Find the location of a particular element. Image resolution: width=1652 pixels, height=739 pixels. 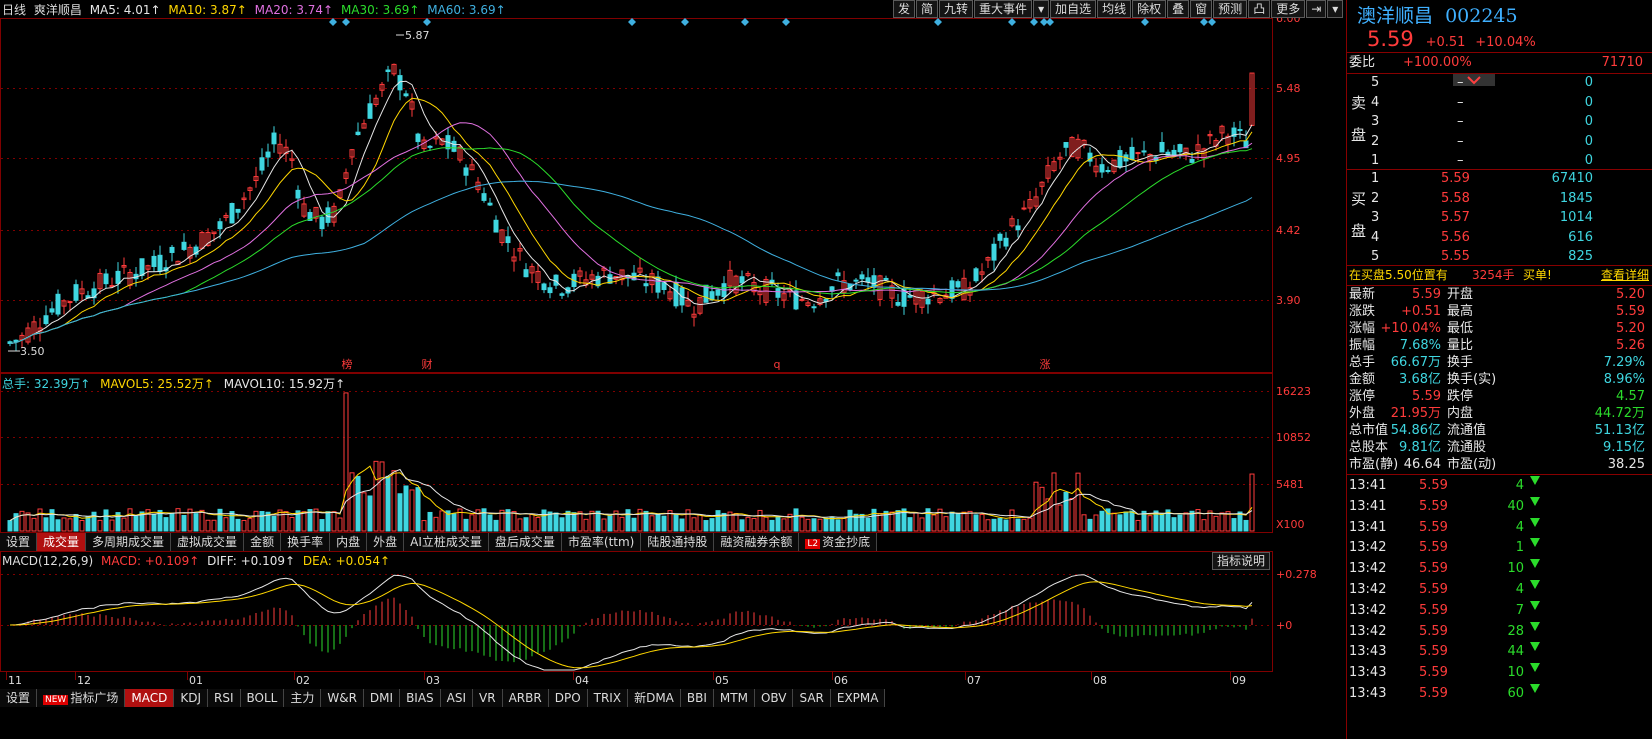

order-level: 5 5.55 825 is located at coordinates (1499, 257).